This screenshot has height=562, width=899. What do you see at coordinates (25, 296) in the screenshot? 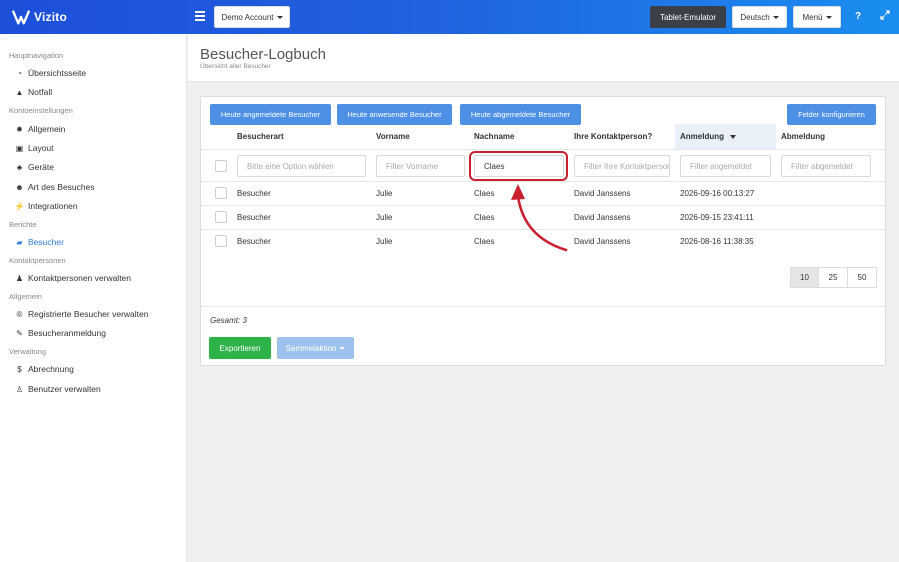
I see `sidebar-section-title: Allgemein` at bounding box center [25, 296].